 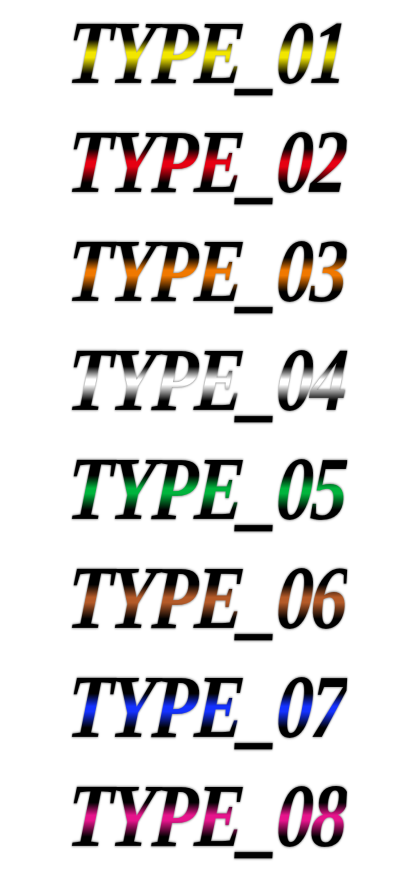 I want to click on type-06-sample: TYPE_06, so click(x=206, y=599).